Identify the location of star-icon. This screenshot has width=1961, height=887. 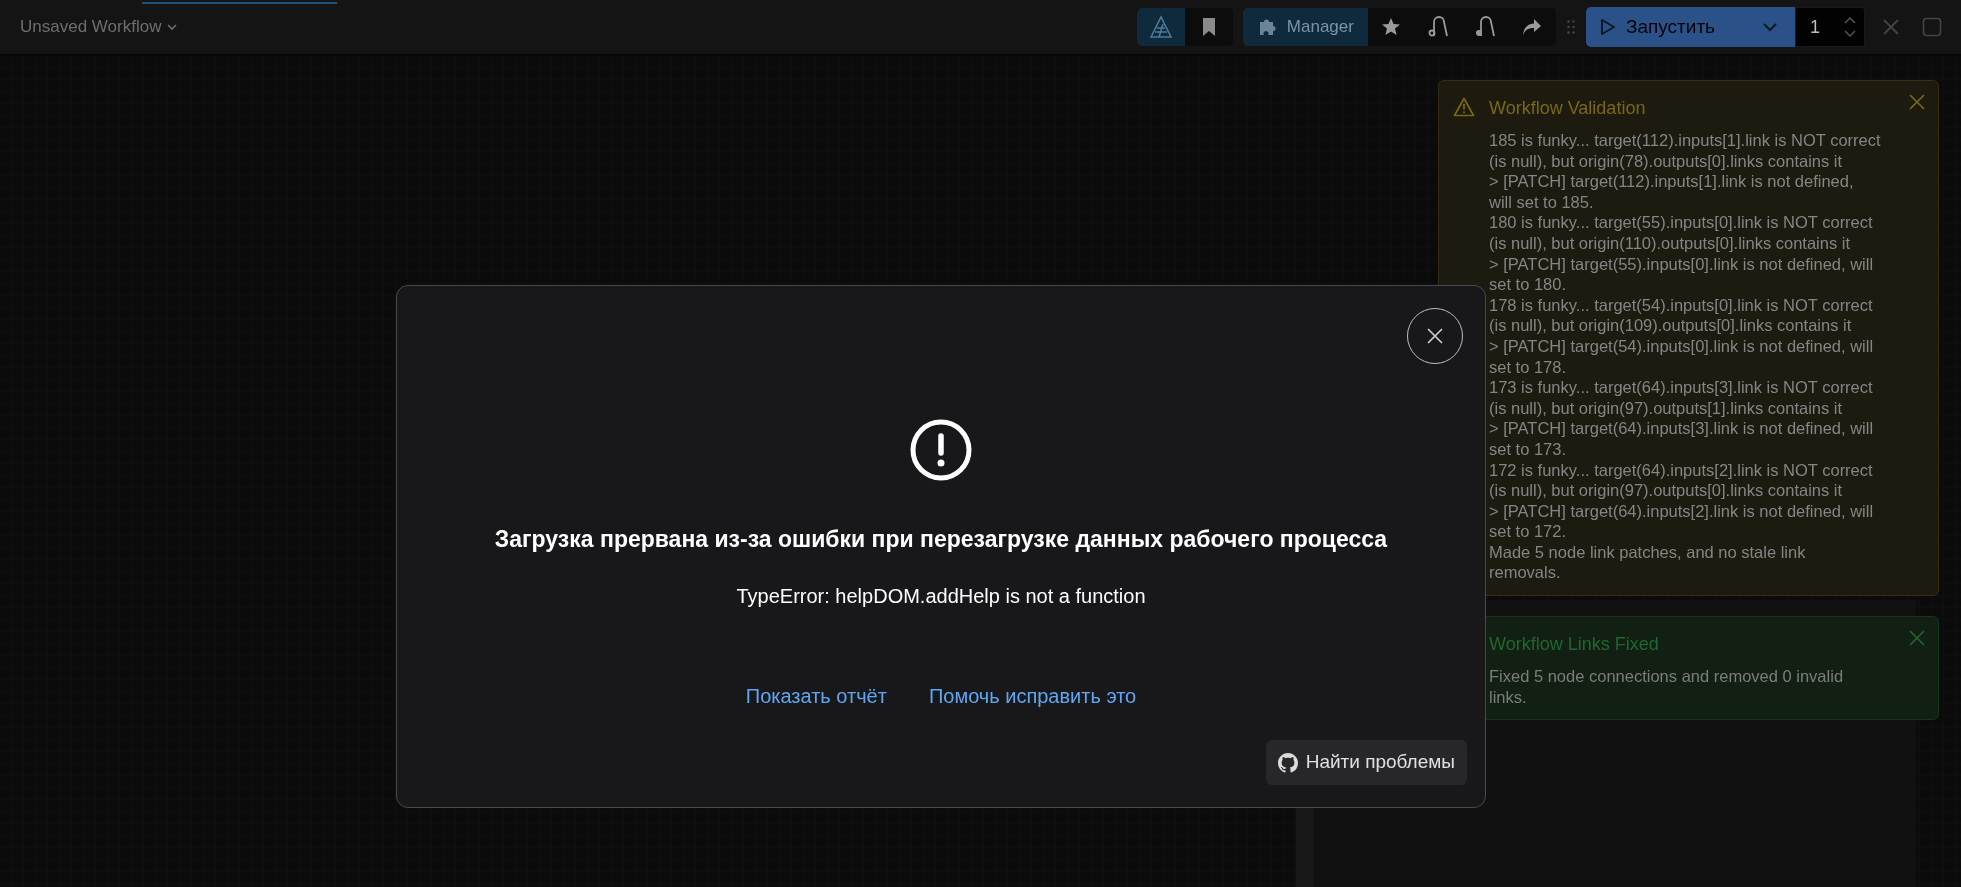
(1391, 27).